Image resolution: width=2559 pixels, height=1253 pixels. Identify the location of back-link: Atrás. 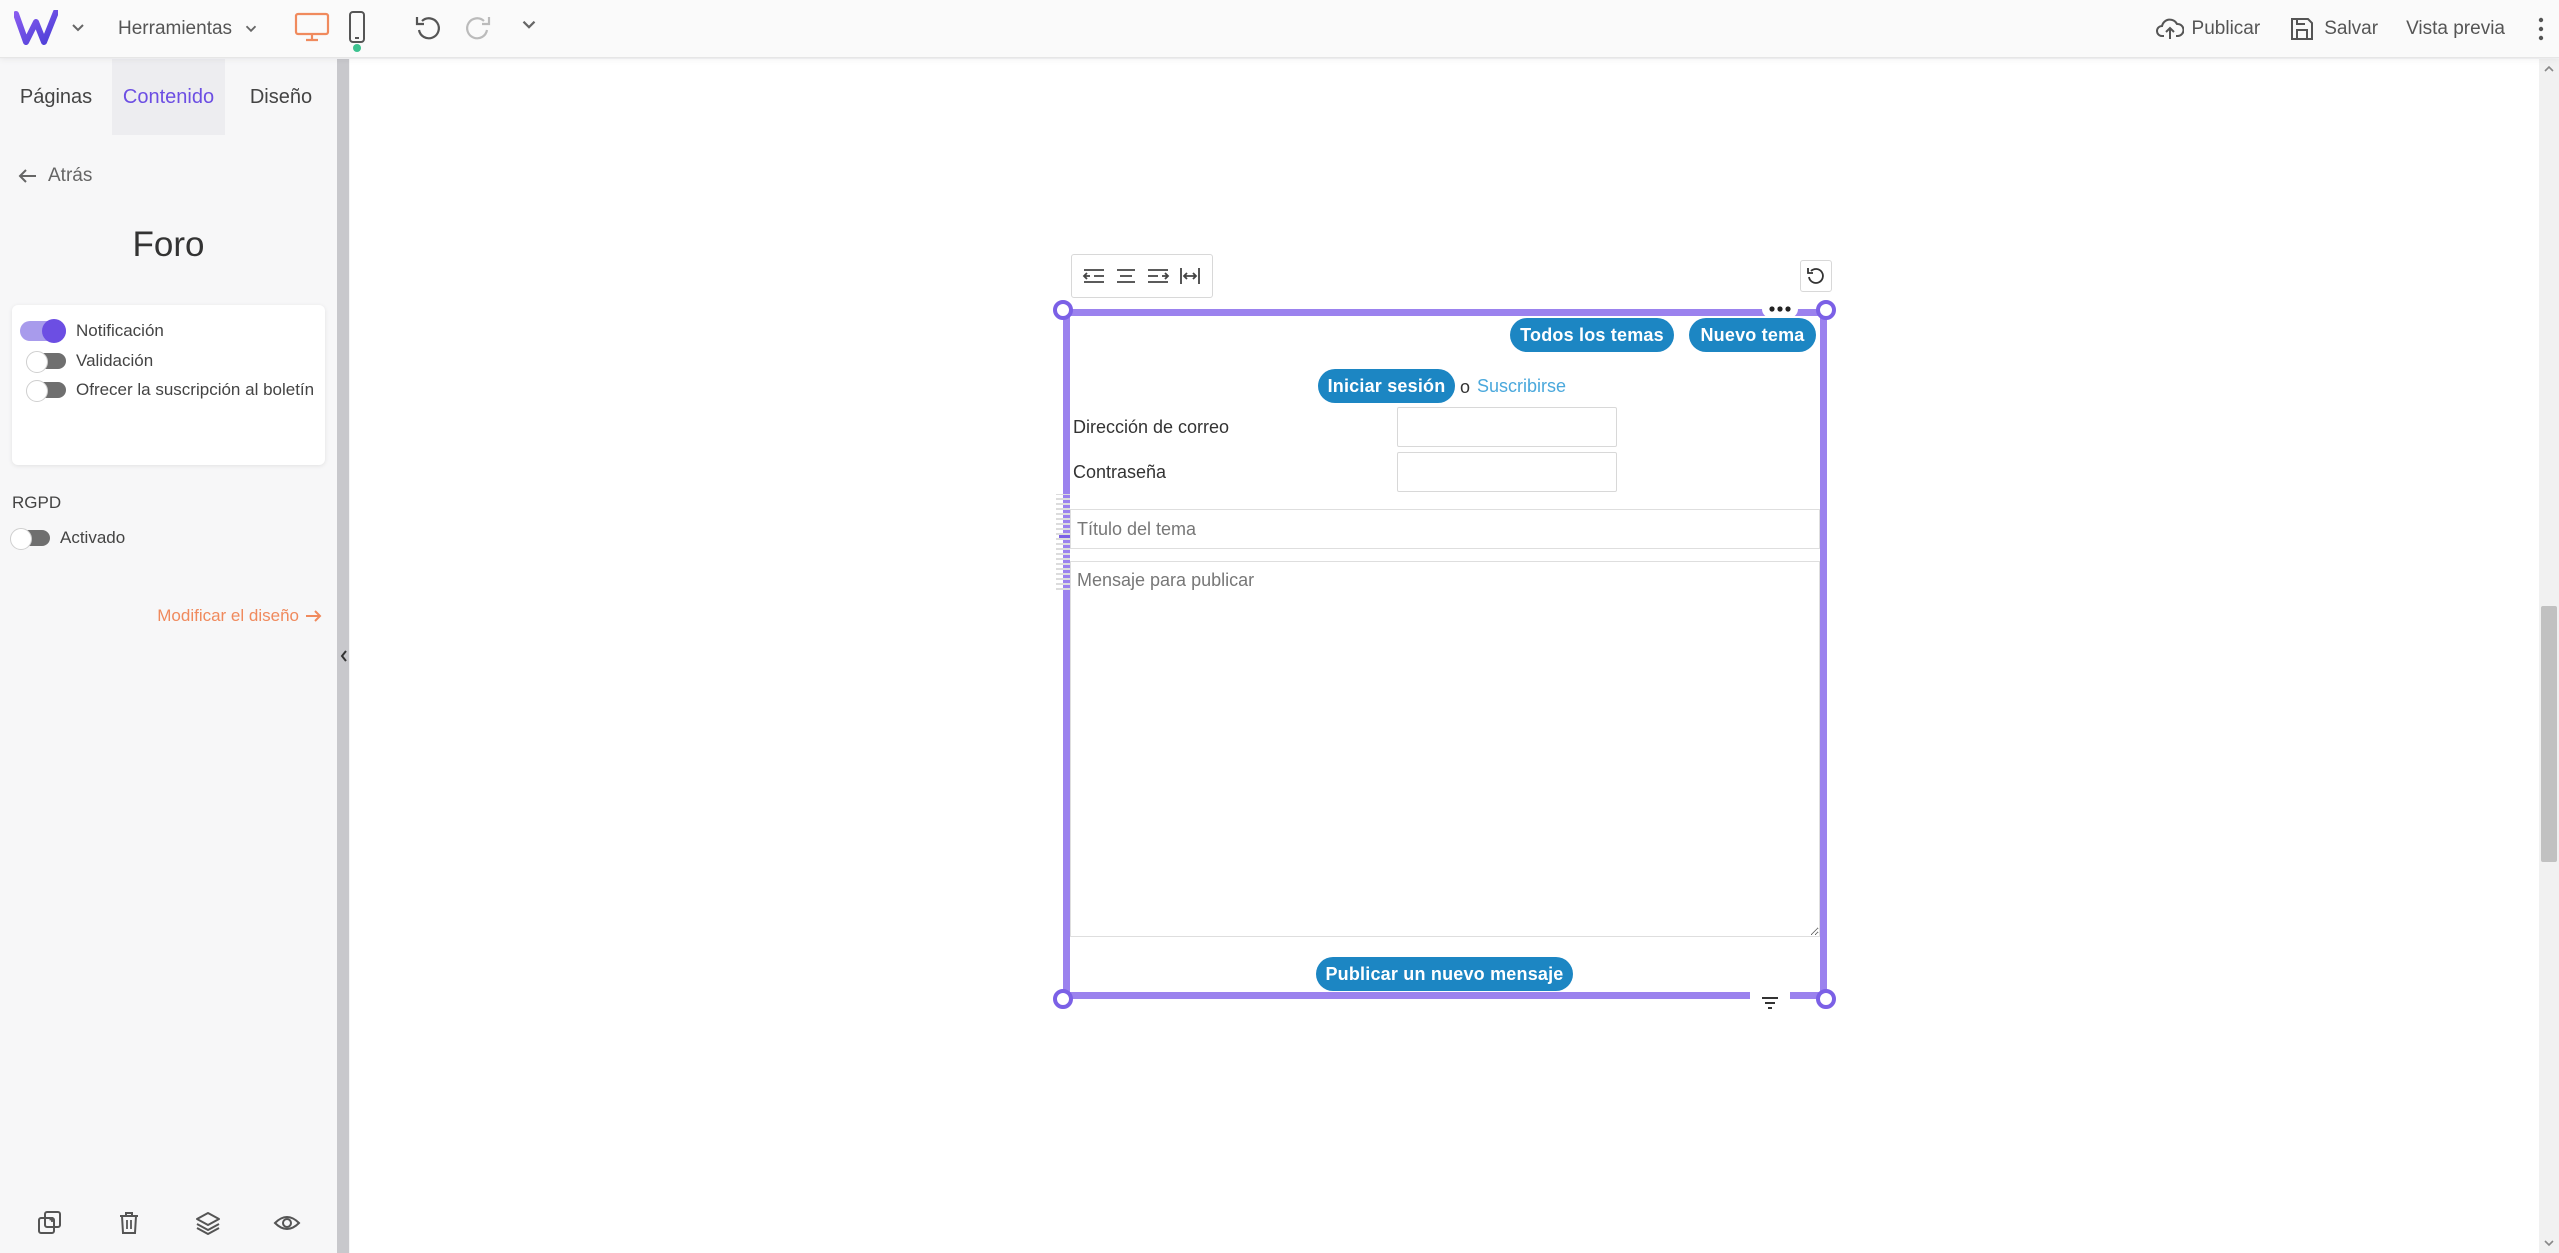
(55, 176).